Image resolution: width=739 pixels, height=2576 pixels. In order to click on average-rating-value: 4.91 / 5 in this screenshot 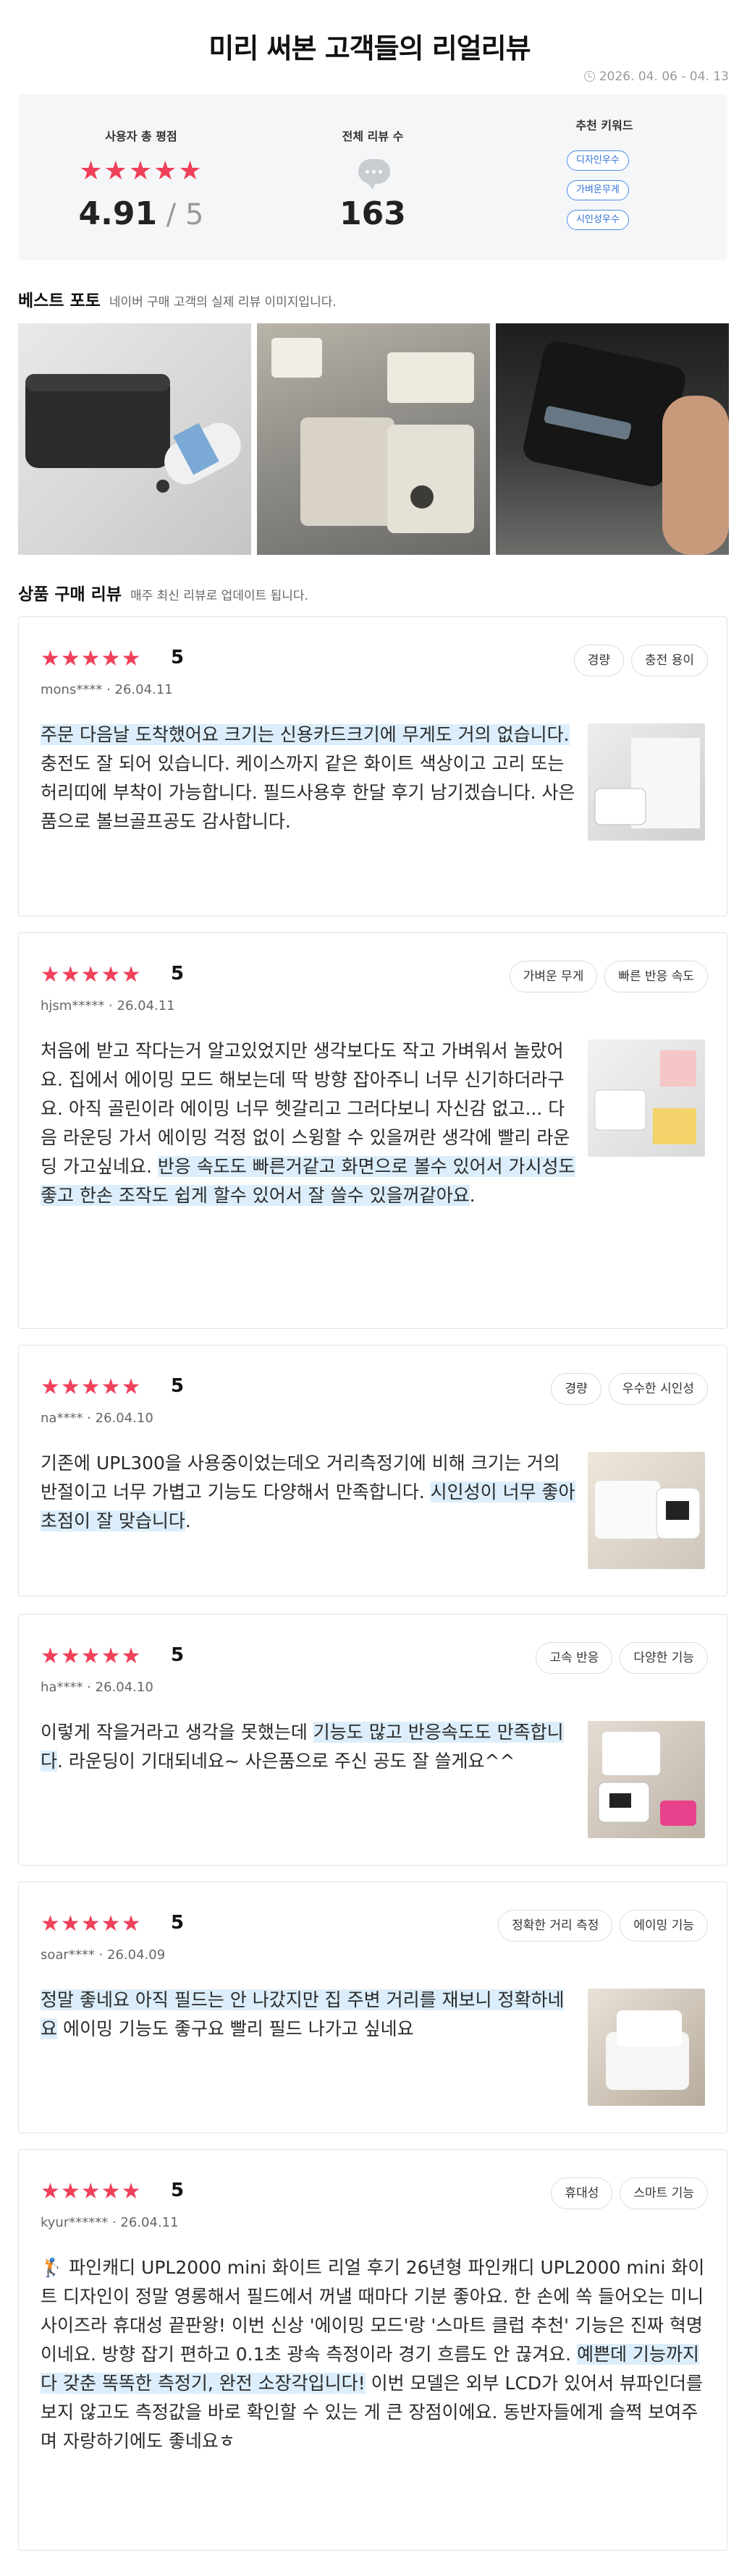, I will do `click(141, 213)`.